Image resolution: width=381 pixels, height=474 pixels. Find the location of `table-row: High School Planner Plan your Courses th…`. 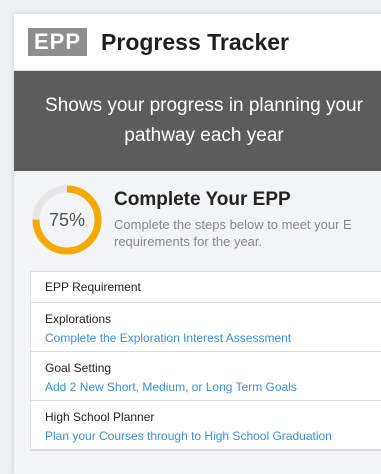

table-row: High School Planner Plan your Courses th… is located at coordinates (206, 425).